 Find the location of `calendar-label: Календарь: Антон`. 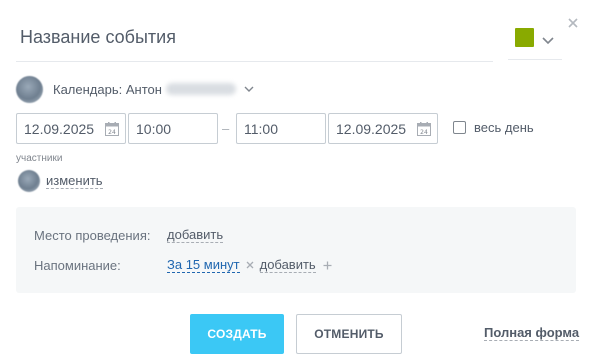

calendar-label: Календарь: Антон is located at coordinates (107, 89).